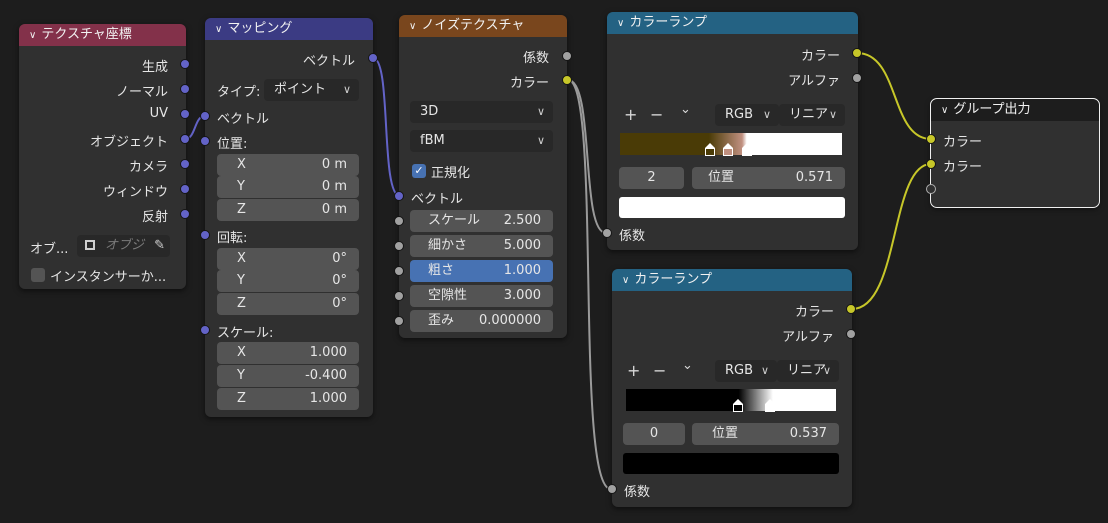 This screenshot has width=1108, height=523. Describe the element at coordinates (288, 259) in the screenshot. I see `rotation-x-field: X 0°` at that location.